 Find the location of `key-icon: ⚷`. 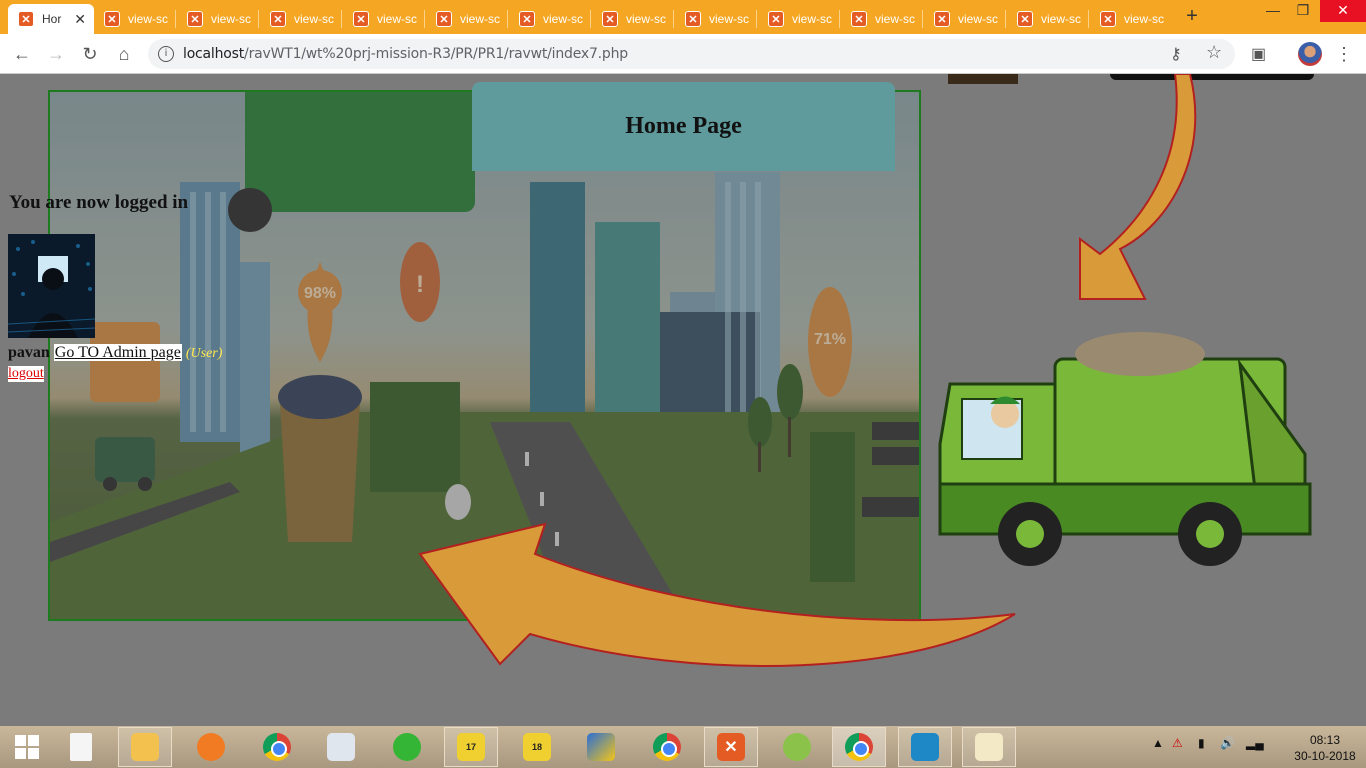

key-icon: ⚷ is located at coordinates (1176, 54).